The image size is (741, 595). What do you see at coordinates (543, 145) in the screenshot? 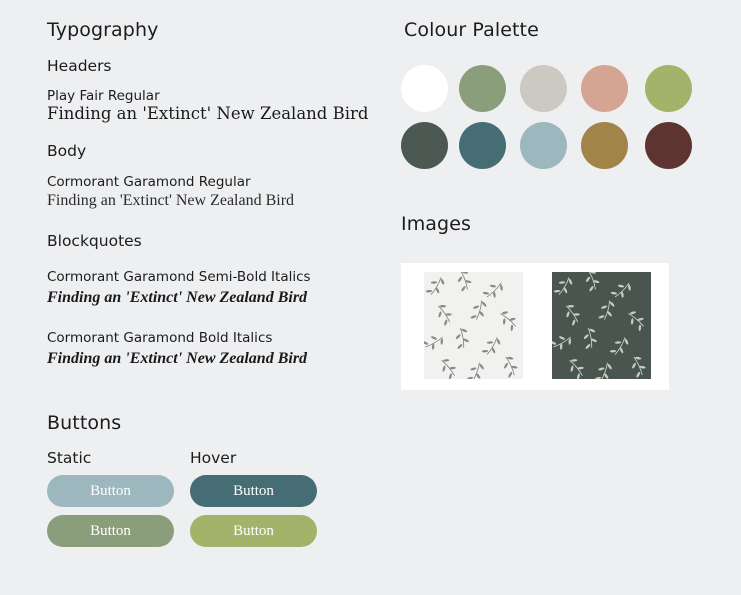
I see `swatch-powder-blue` at bounding box center [543, 145].